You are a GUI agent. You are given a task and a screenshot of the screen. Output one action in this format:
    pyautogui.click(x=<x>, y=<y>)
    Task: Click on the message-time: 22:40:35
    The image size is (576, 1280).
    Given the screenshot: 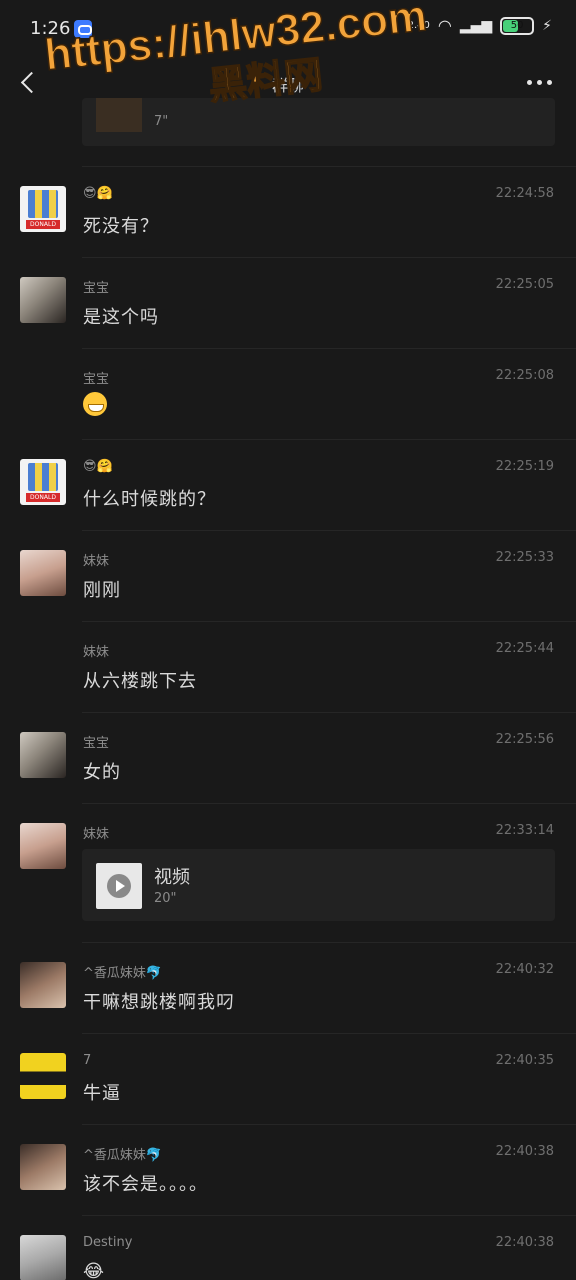 What is the action you would take?
    pyautogui.click(x=524, y=1060)
    